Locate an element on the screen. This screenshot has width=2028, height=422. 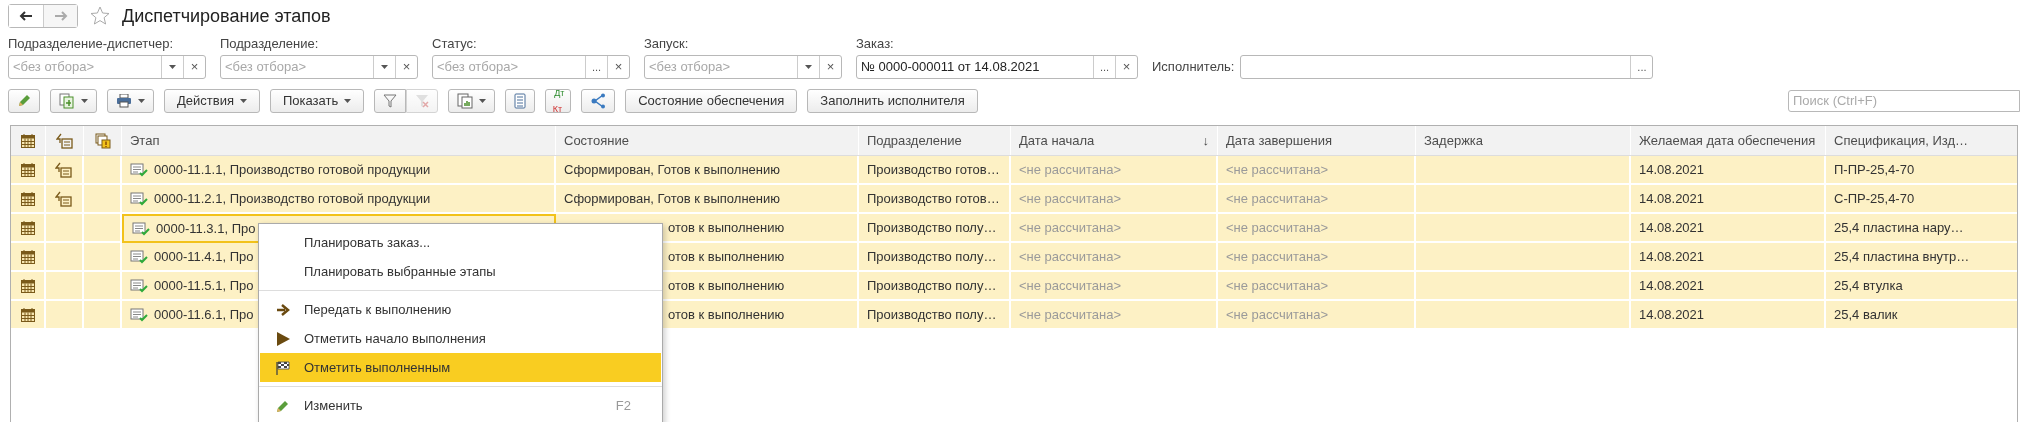
column-header: Состояние is located at coordinates (707, 140).